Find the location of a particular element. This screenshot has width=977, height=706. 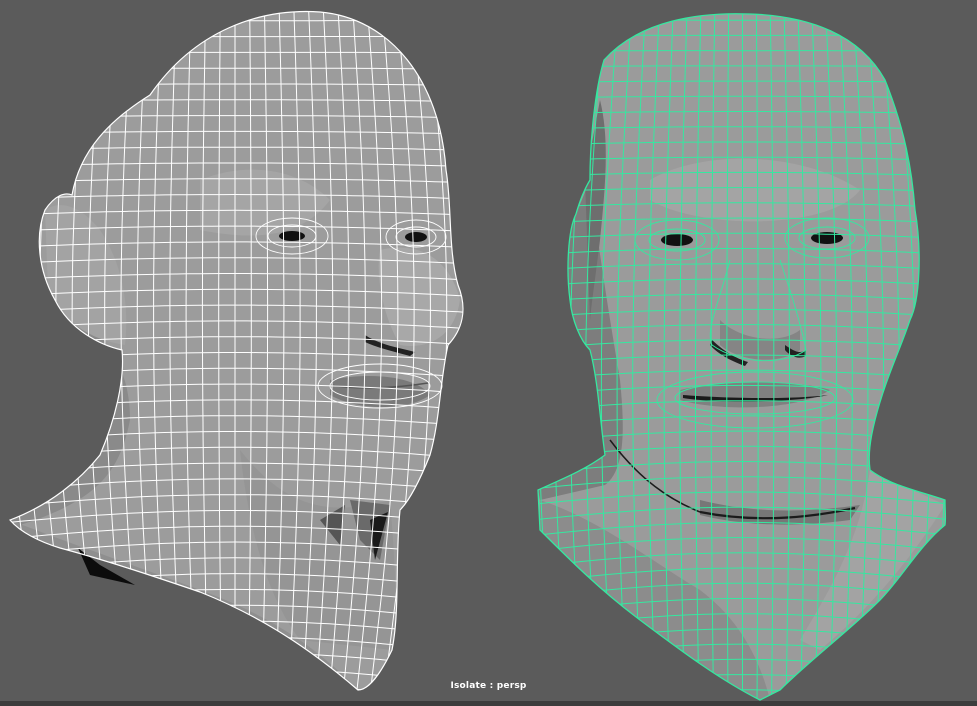

viewport-bottom-border is located at coordinates (488, 703).